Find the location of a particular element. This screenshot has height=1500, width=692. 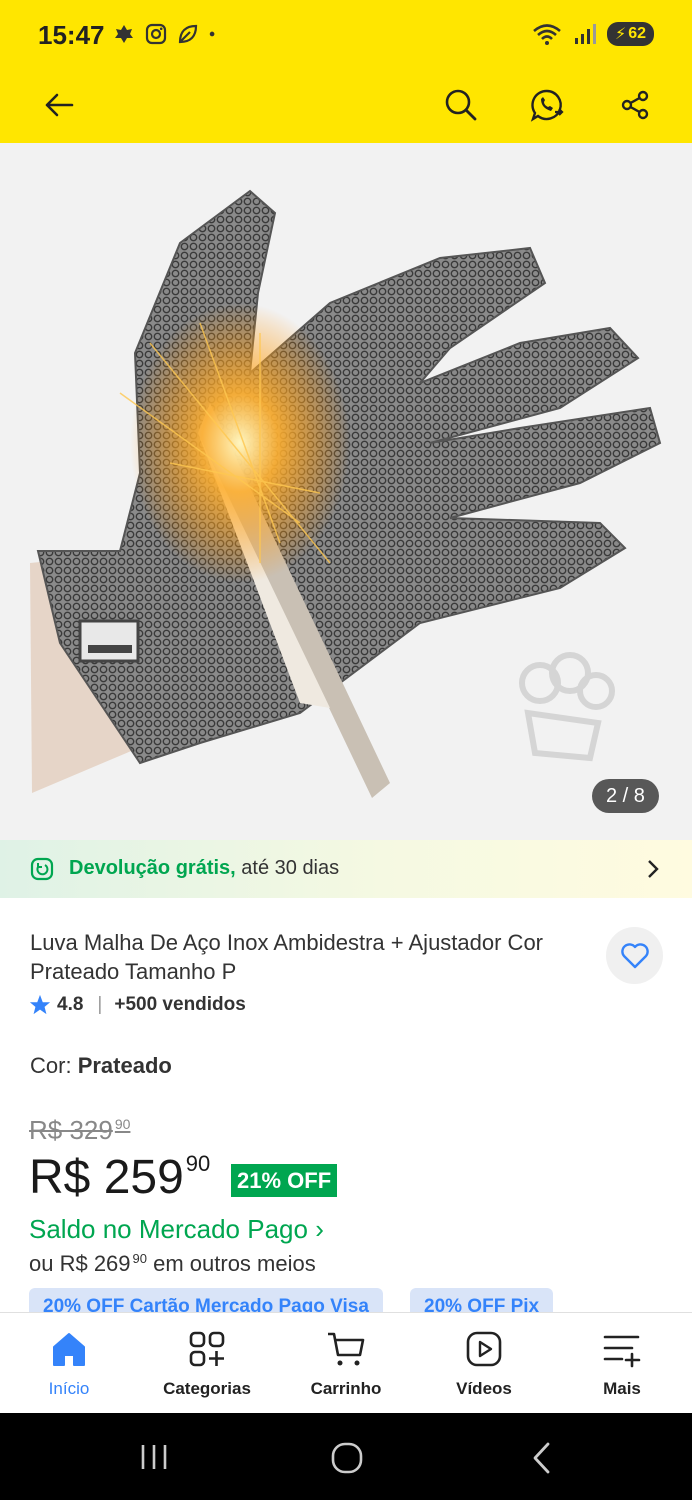

system-status-icons: ⚡ 62 is located at coordinates (592, 34).